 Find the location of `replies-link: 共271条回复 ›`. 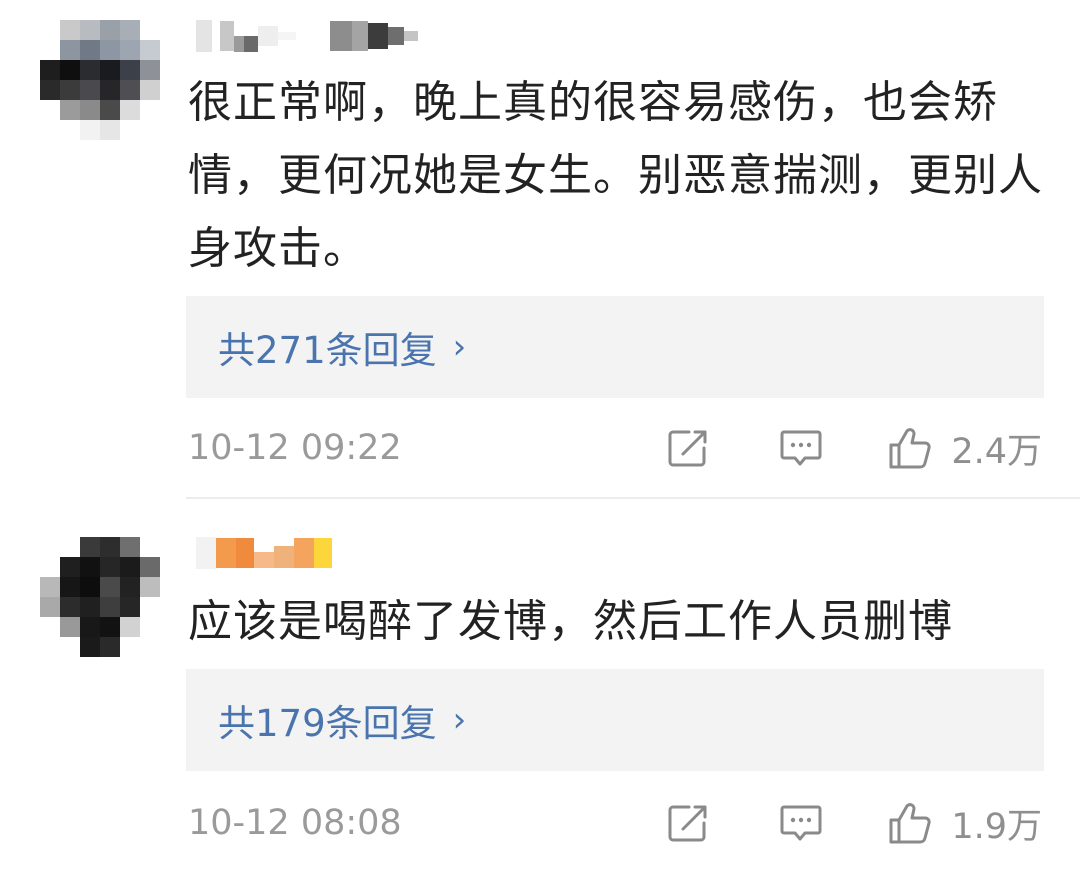

replies-link: 共271条回复 › is located at coordinates (615, 347).